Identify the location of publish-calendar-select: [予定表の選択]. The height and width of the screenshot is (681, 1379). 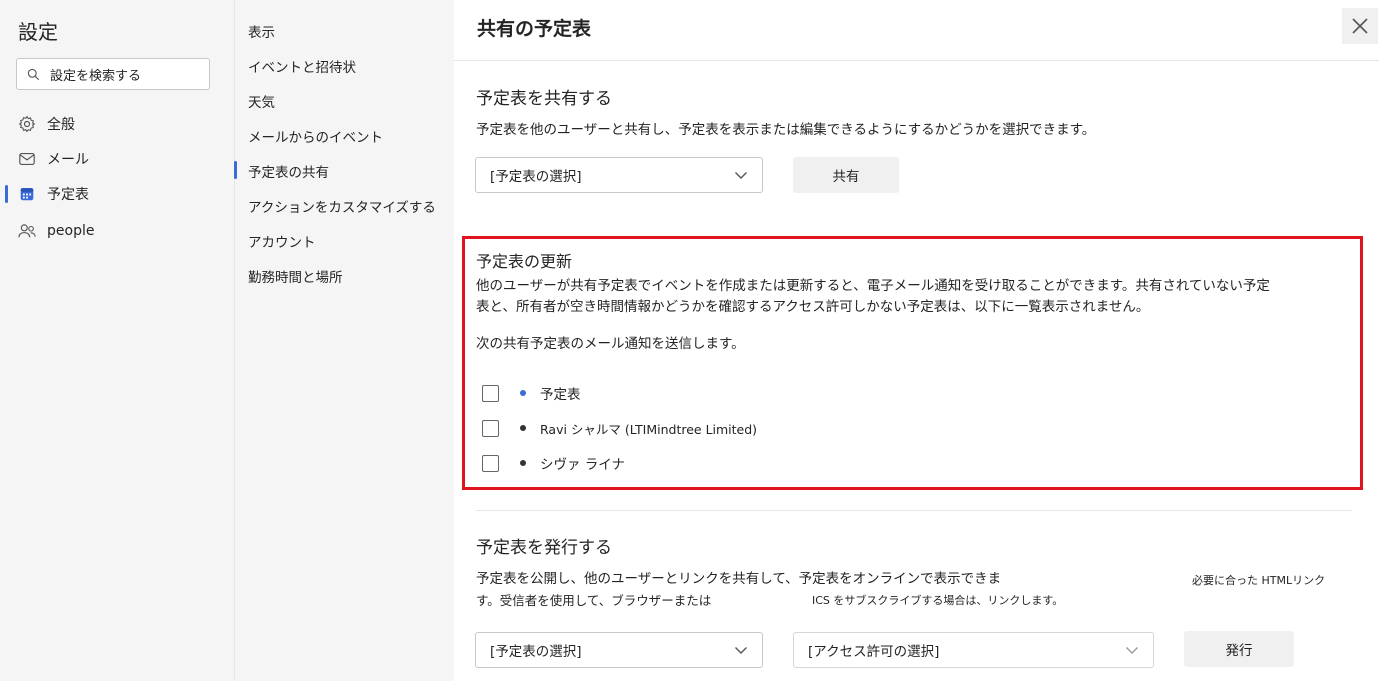
(619, 650).